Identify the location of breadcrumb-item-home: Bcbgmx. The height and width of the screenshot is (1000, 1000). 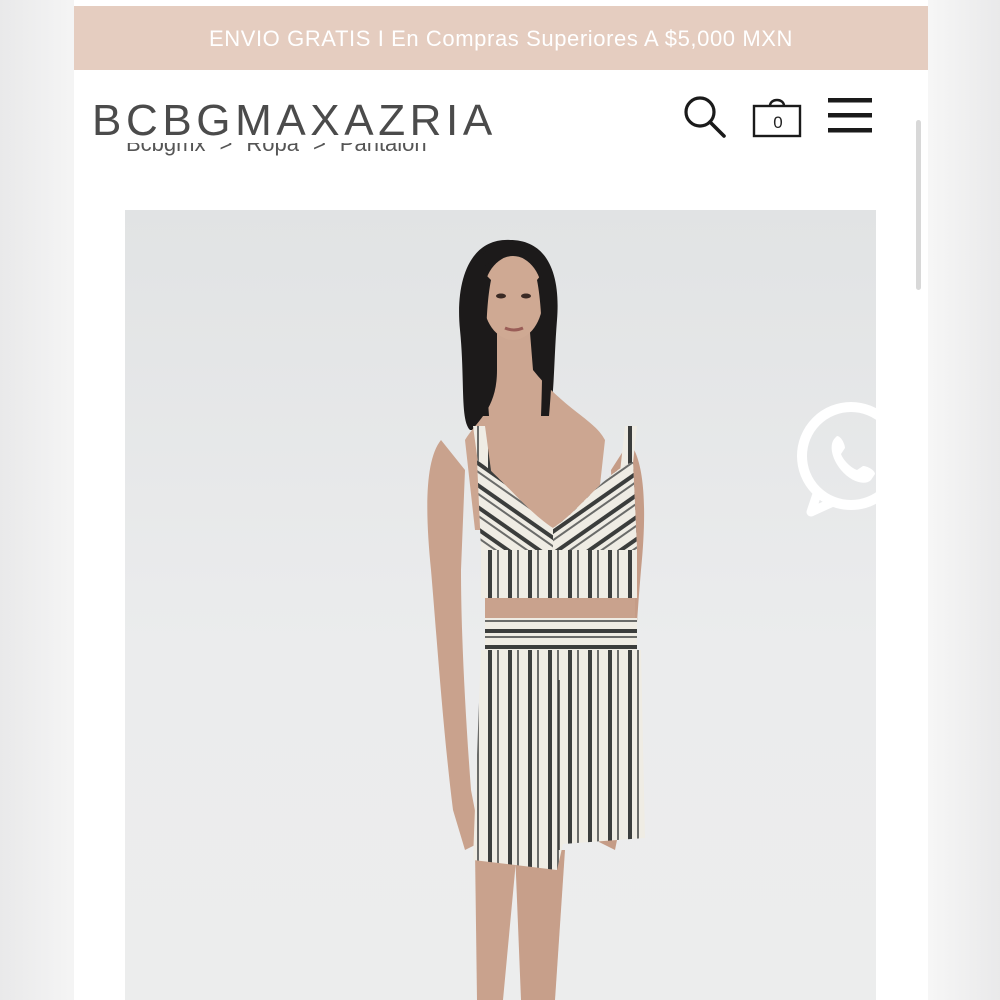
(165, 149).